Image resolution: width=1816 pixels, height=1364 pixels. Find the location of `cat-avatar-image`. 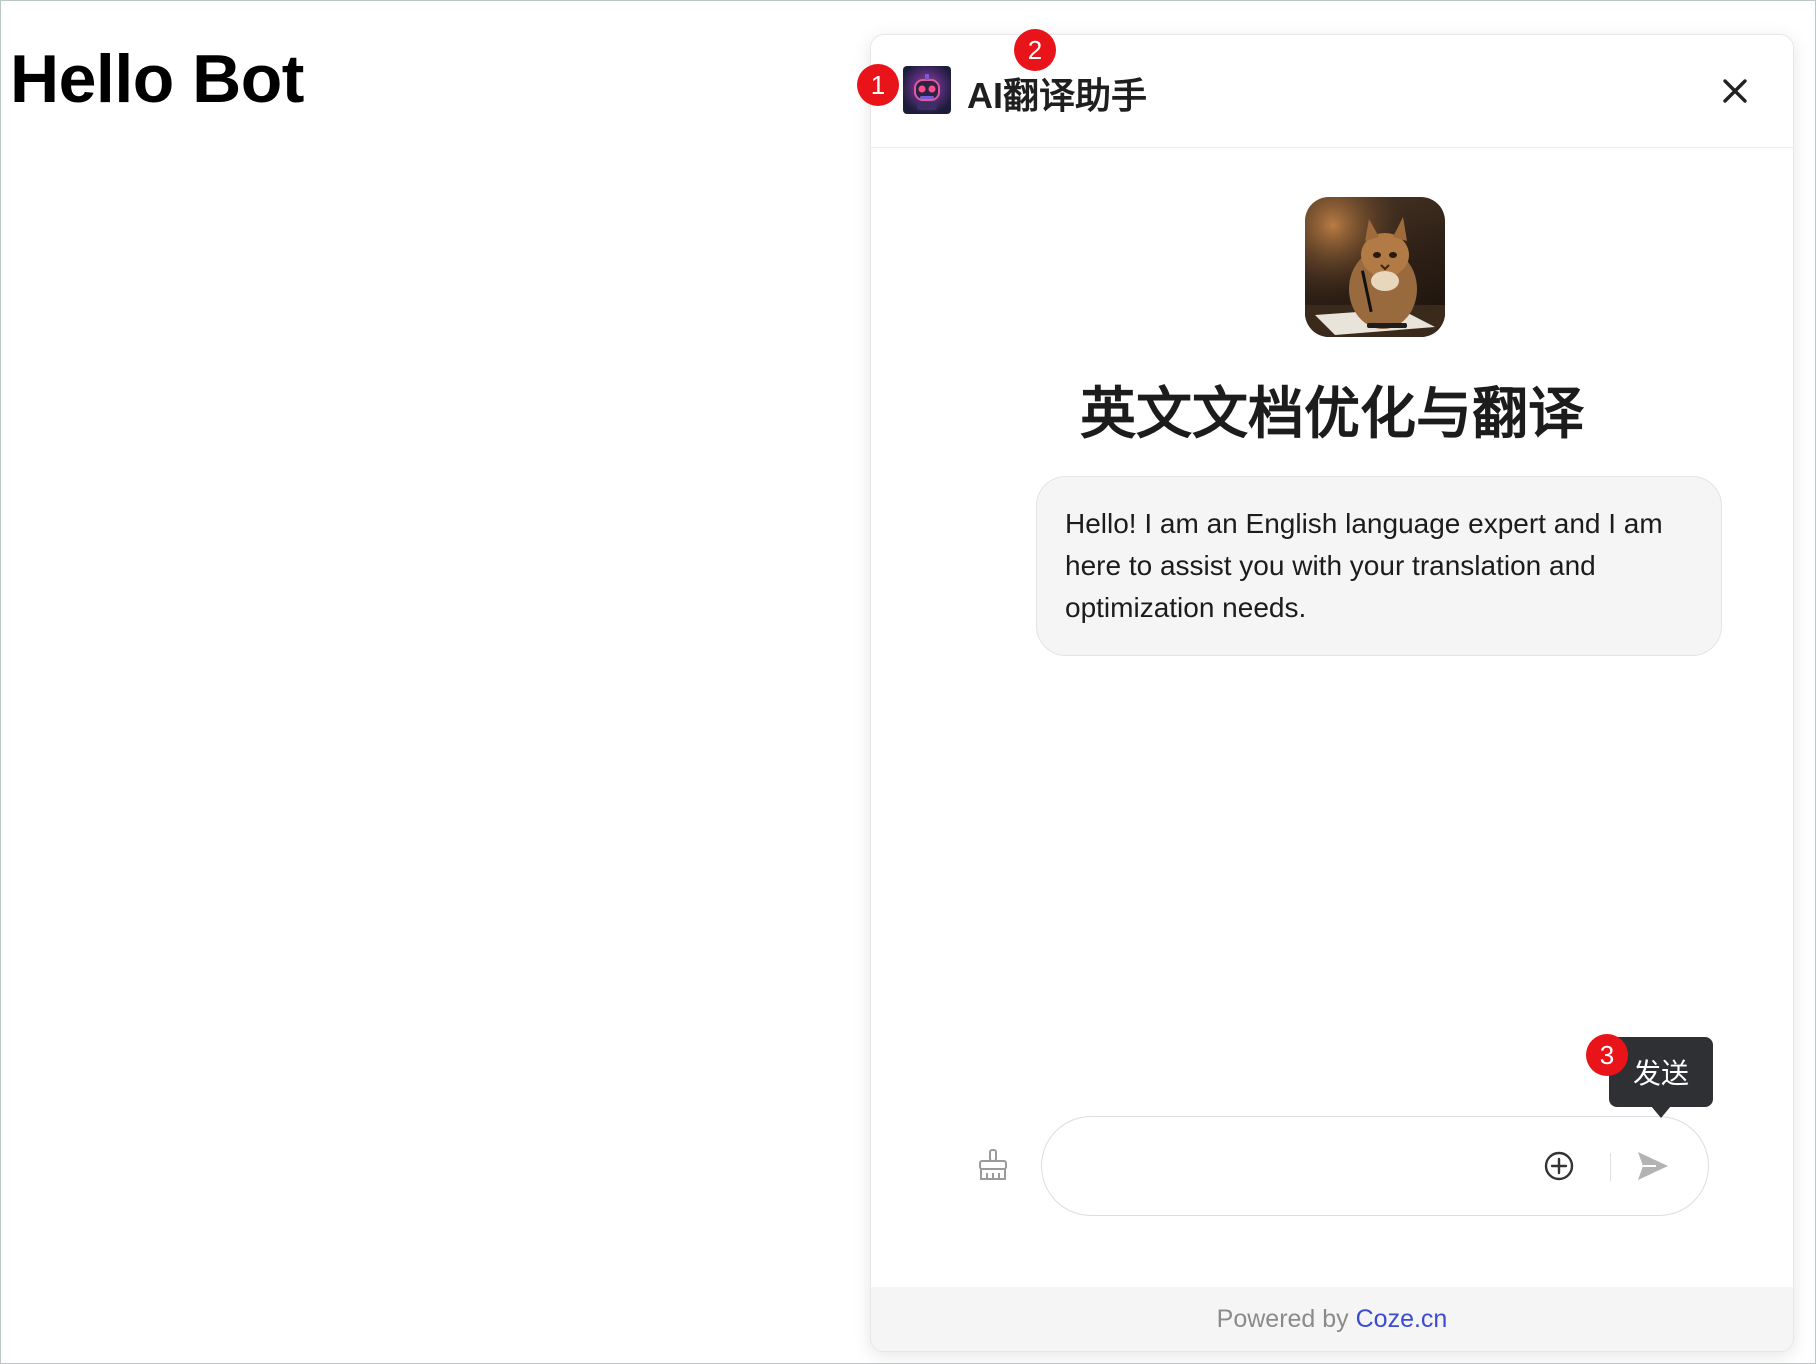

cat-avatar-image is located at coordinates (1375, 267).